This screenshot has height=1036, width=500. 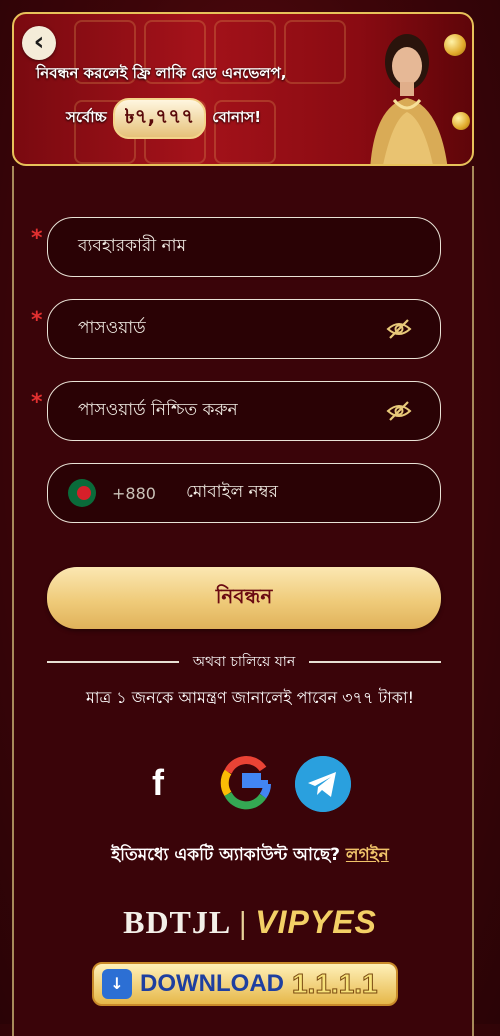 I want to click on chevron-left-icon: ‹, so click(x=39, y=42).